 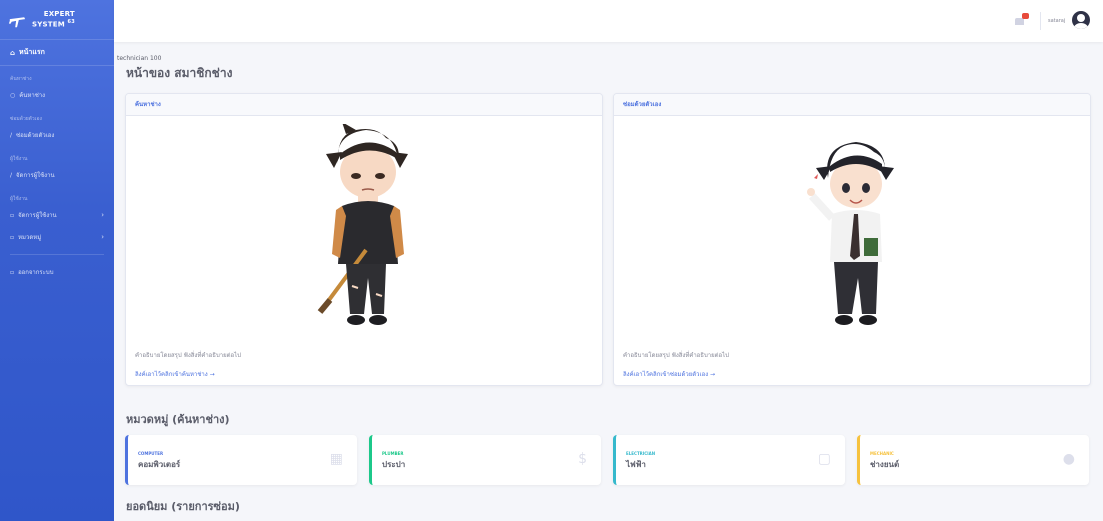 I want to click on section-title-category: หมวดหมู่ (ค้นหาช่าง), so click(x=178, y=419).